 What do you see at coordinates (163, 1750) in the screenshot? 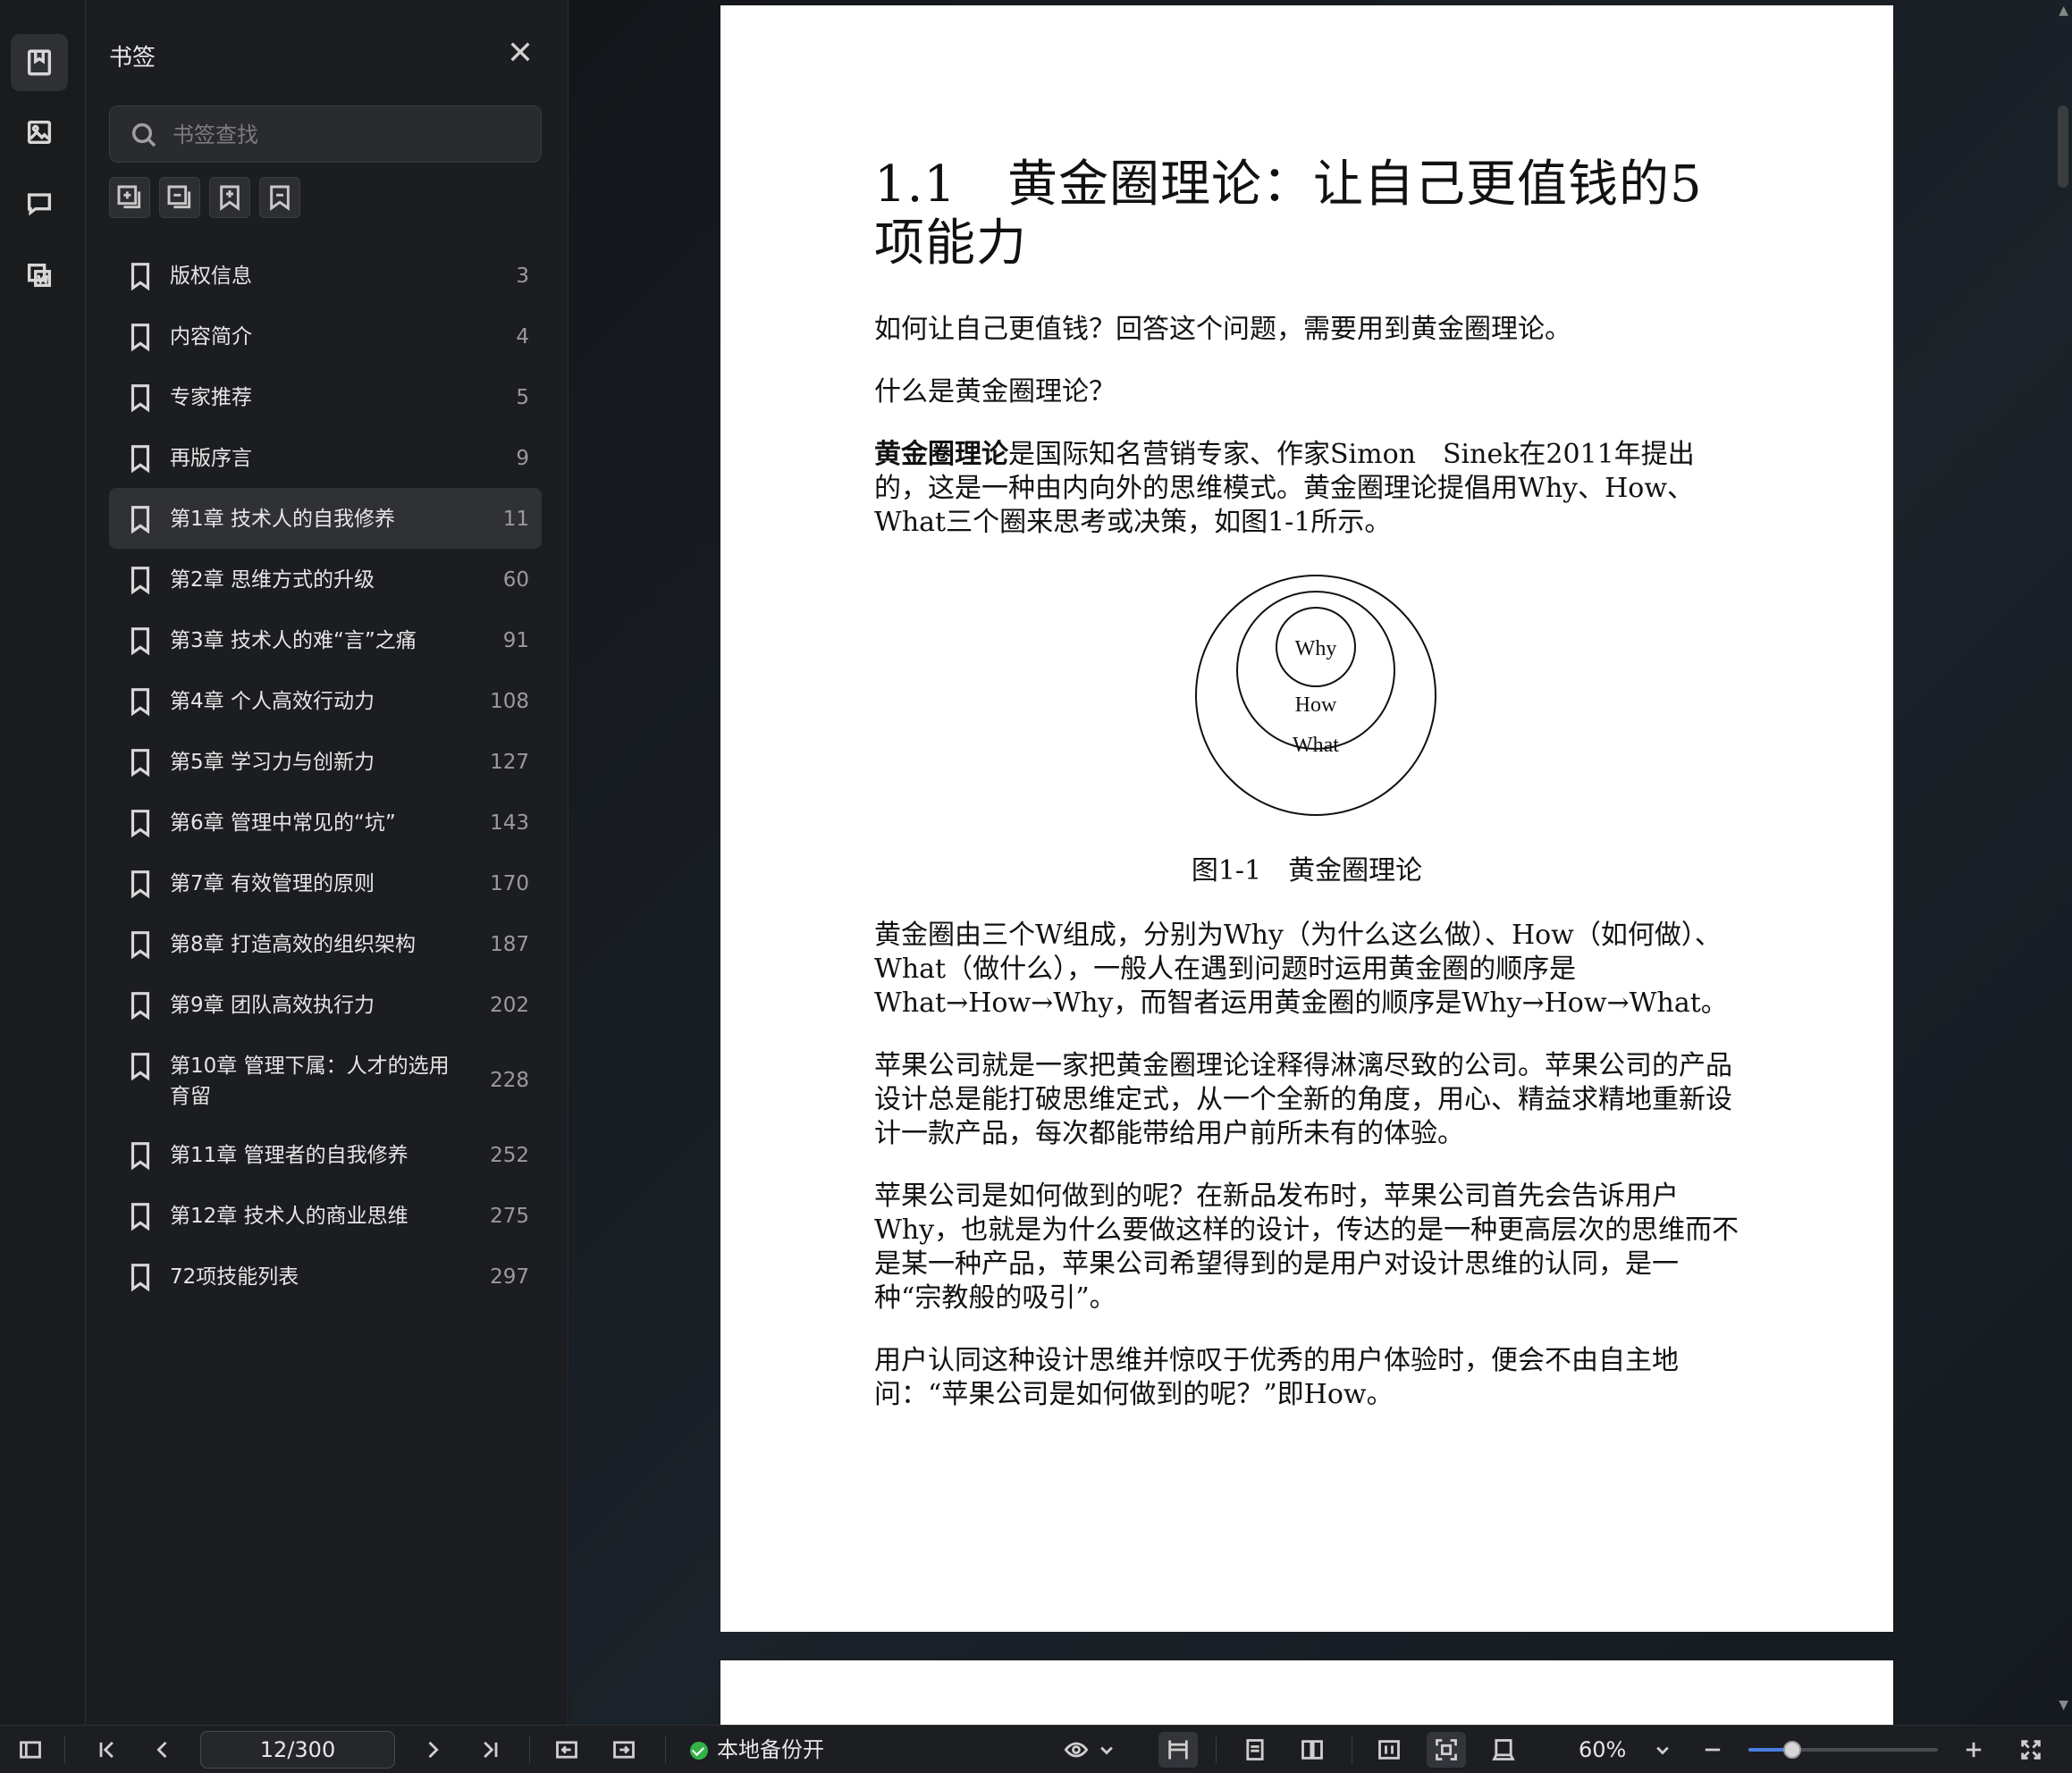
I see `previous-page-button` at bounding box center [163, 1750].